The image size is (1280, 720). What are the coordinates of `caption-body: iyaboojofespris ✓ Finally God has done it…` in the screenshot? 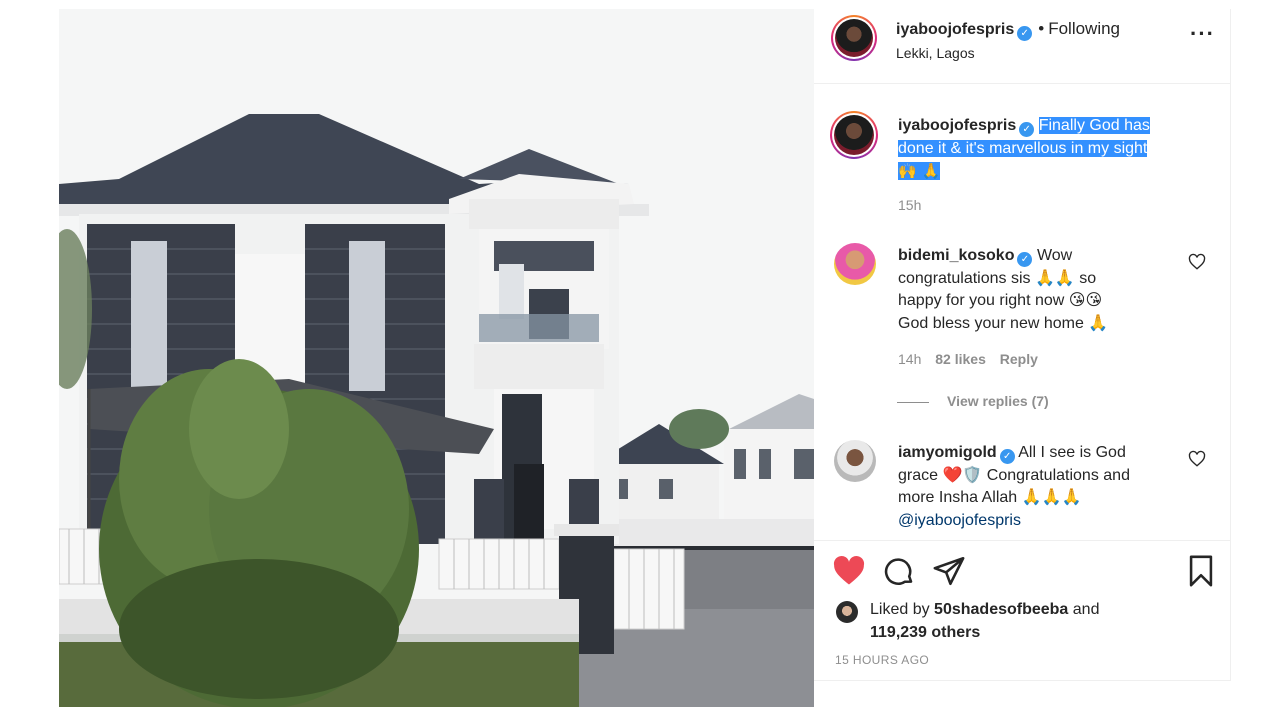 It's located at (1043, 149).